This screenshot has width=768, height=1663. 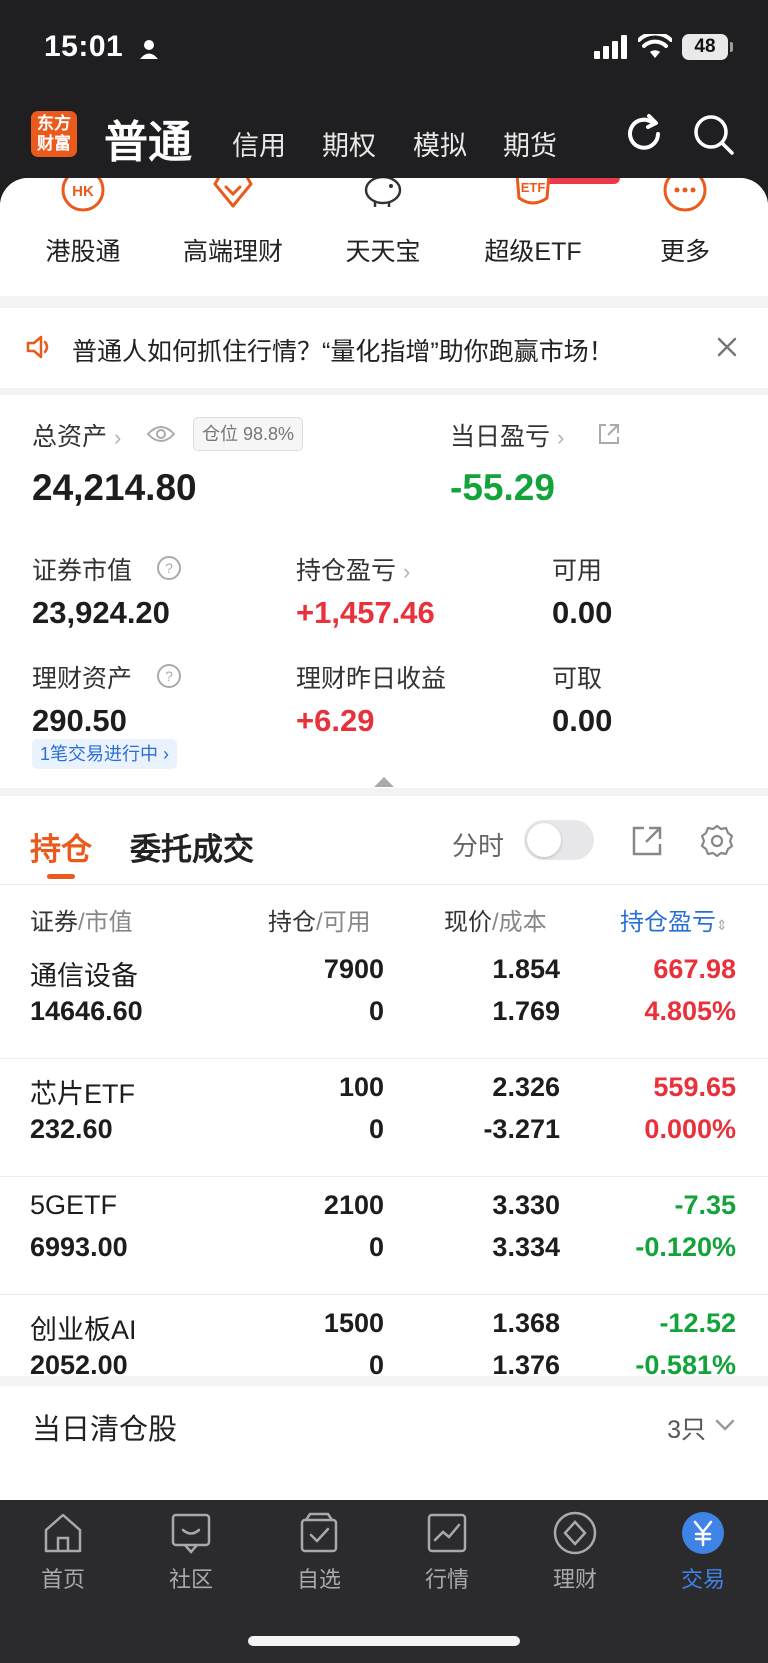 What do you see at coordinates (79, 720) in the screenshot?
I see `wealth-assets-value: 290.50` at bounding box center [79, 720].